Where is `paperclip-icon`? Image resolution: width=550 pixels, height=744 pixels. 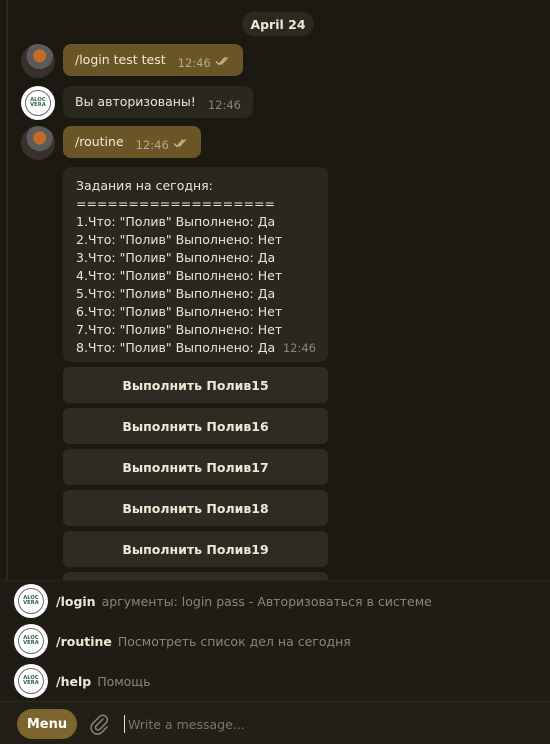
paperclip-icon is located at coordinates (99, 724).